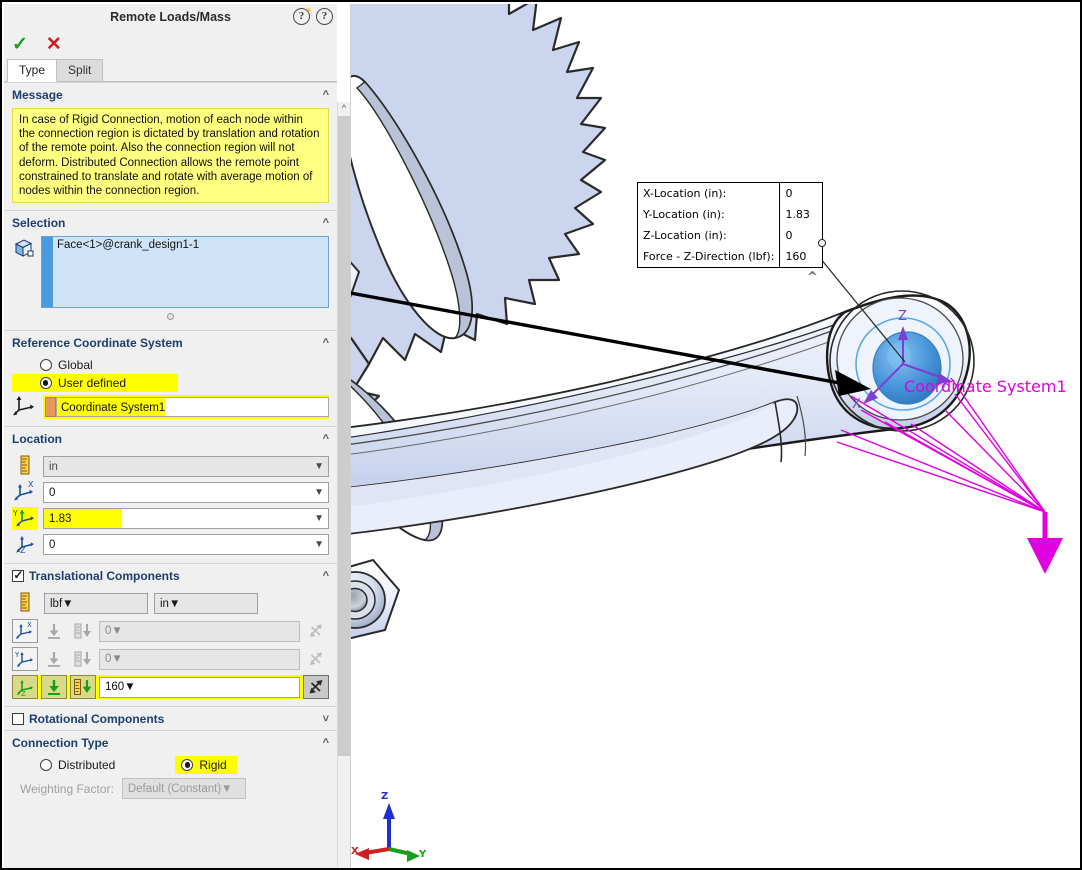 This screenshot has width=1082, height=870. Describe the element at coordinates (187, 765) in the screenshot. I see `radio-button-rigid` at that location.